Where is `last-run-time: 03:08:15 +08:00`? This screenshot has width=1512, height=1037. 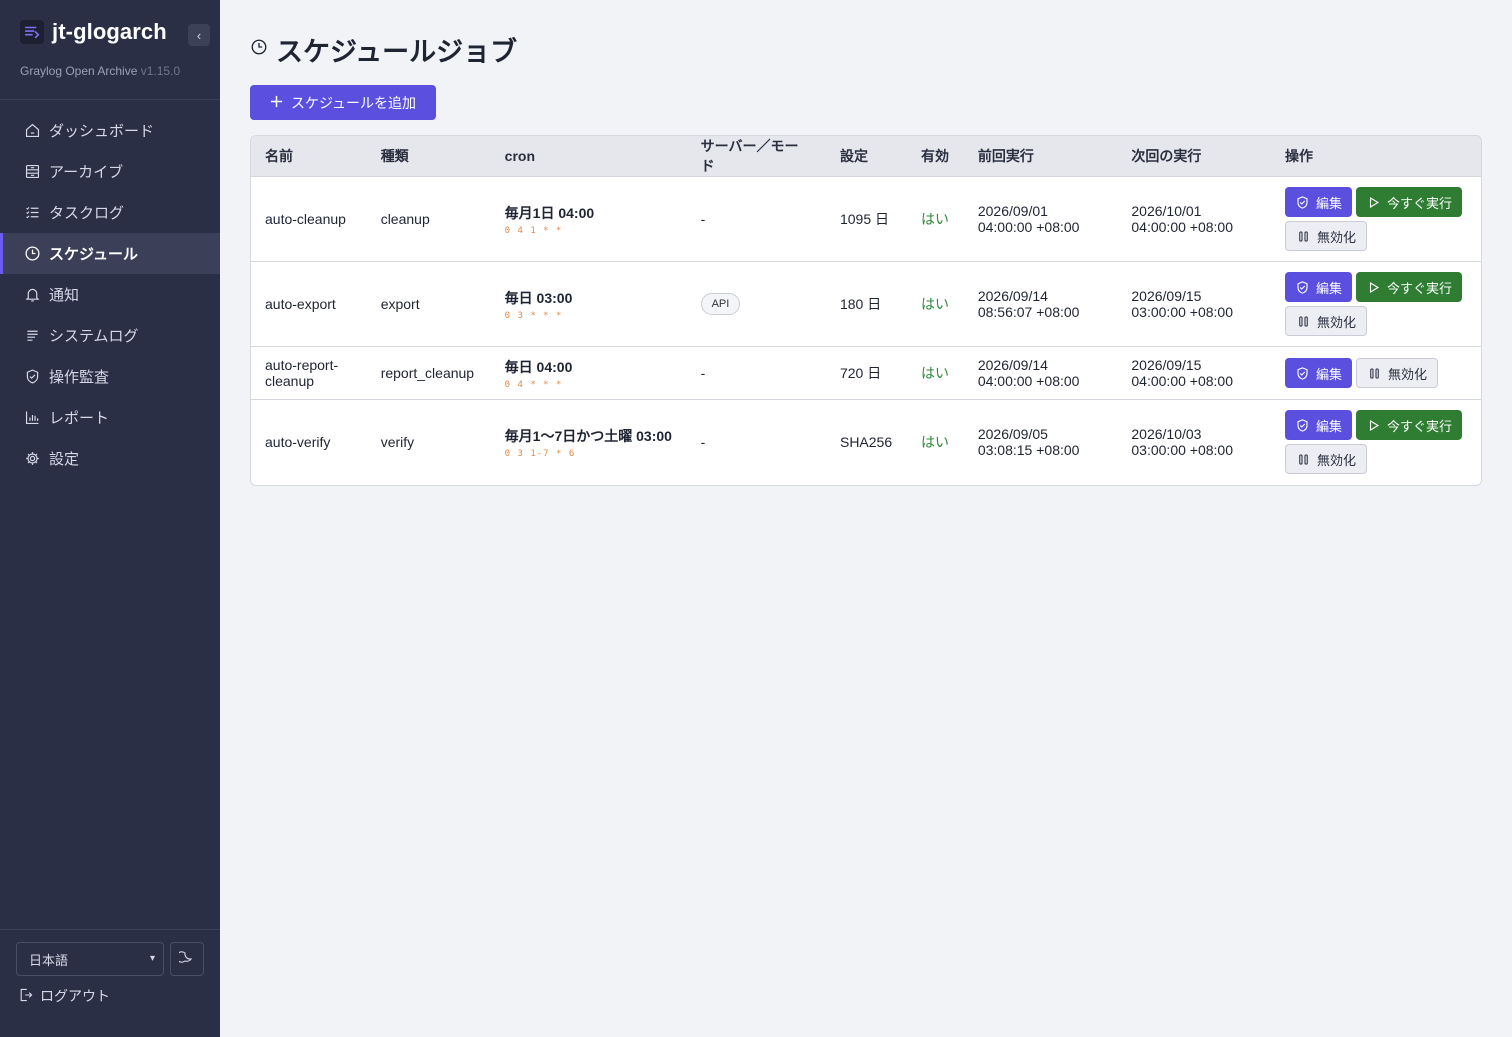 last-run-time: 03:08:15 +08:00 is located at coordinates (1028, 450).